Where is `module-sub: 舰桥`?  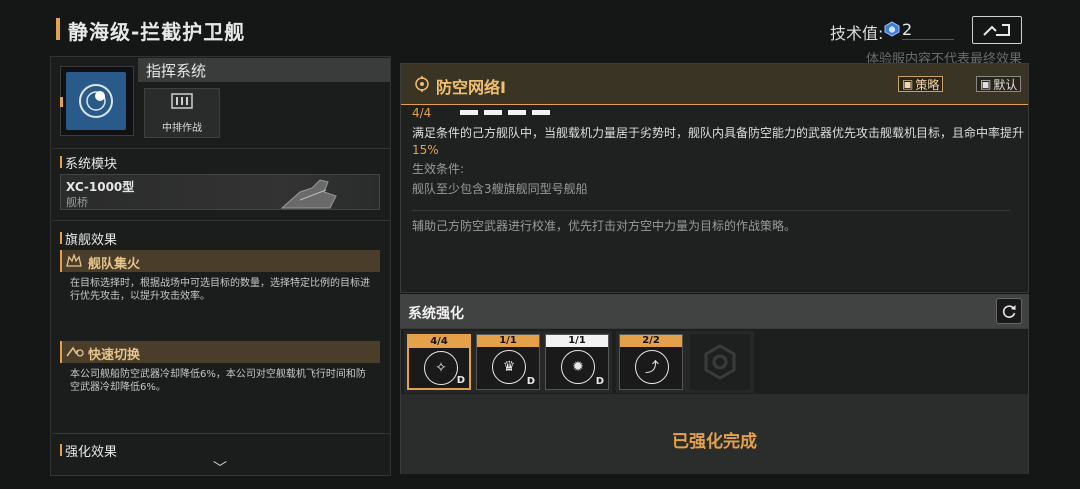 module-sub: 舰桥 is located at coordinates (77, 202).